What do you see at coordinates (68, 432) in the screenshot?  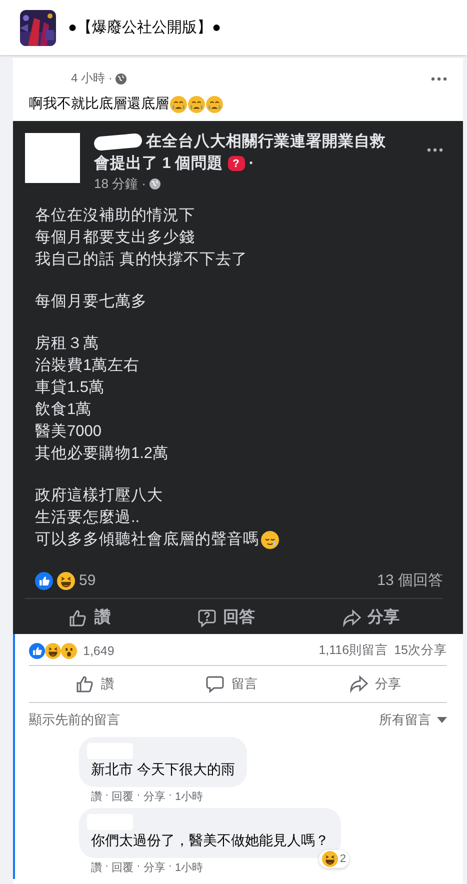 I see `post-line: 醫美7000` at bounding box center [68, 432].